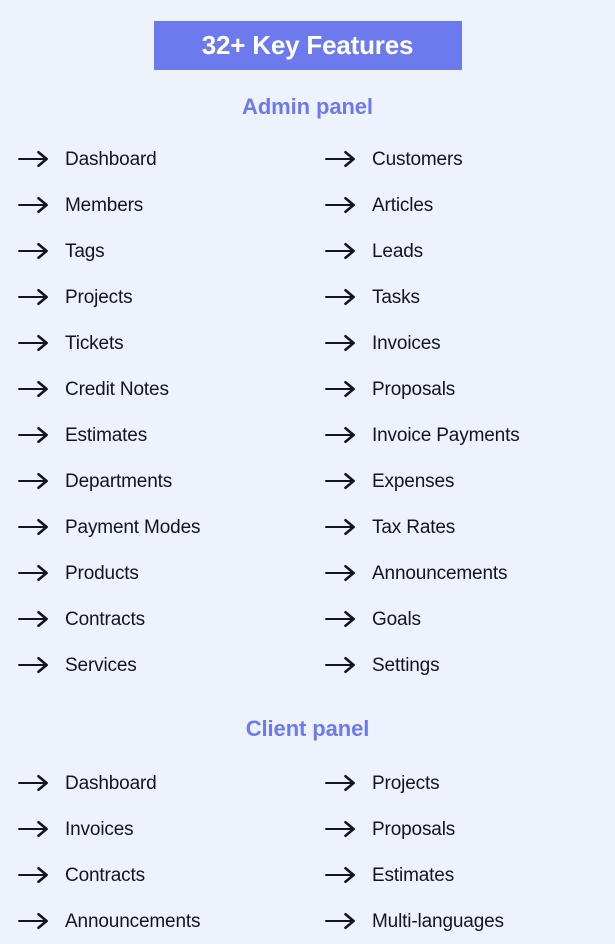  Describe the element at coordinates (438, 921) in the screenshot. I see `feature-label: Multi-languages` at that location.